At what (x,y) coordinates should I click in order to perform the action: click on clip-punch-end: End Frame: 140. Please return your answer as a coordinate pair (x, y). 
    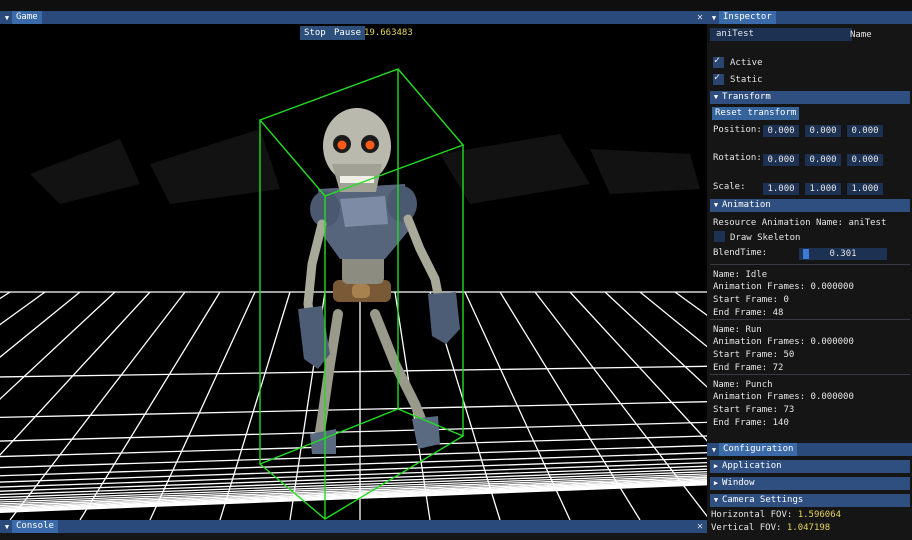
    Looking at the image, I should click on (751, 423).